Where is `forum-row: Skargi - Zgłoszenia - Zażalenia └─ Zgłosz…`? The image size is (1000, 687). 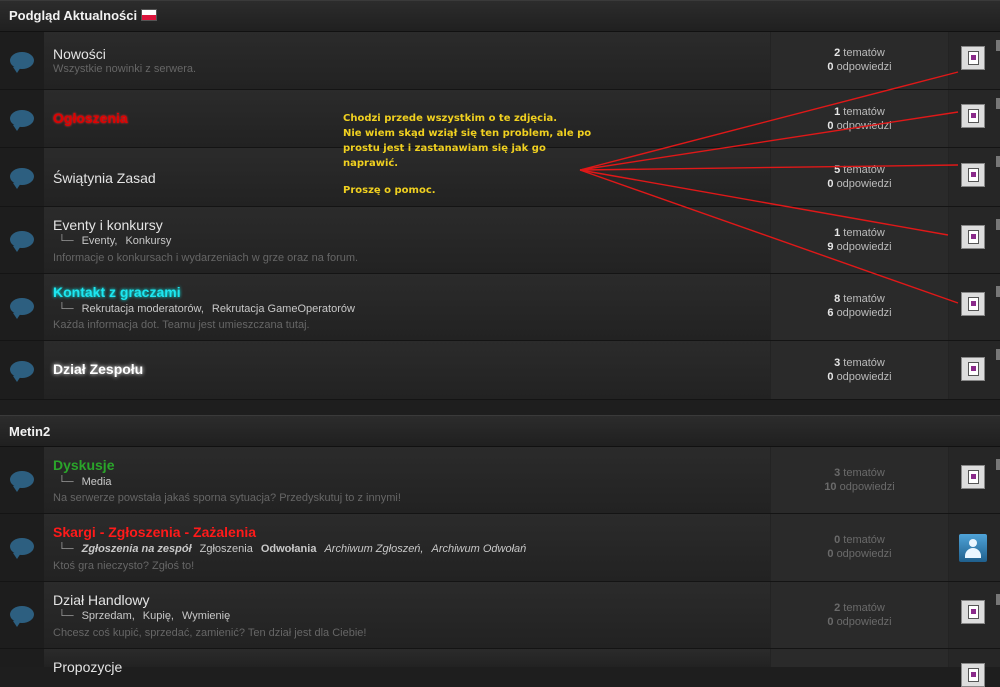
forum-row: Skargi - Zgłoszenia - Zażalenia └─ Zgłosz… is located at coordinates (500, 548).